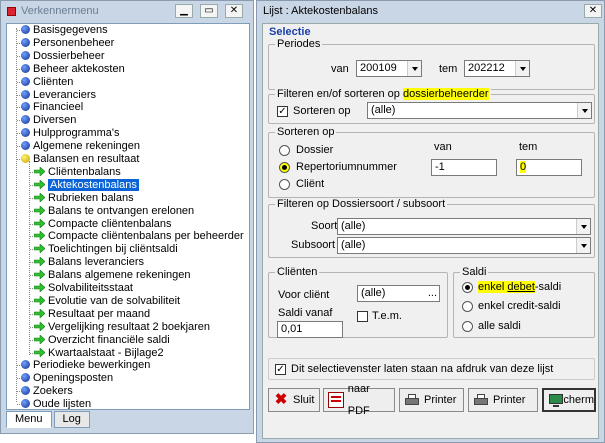  Describe the element at coordinates (389, 68) in the screenshot. I see `periode-van-select: 200109` at that location.